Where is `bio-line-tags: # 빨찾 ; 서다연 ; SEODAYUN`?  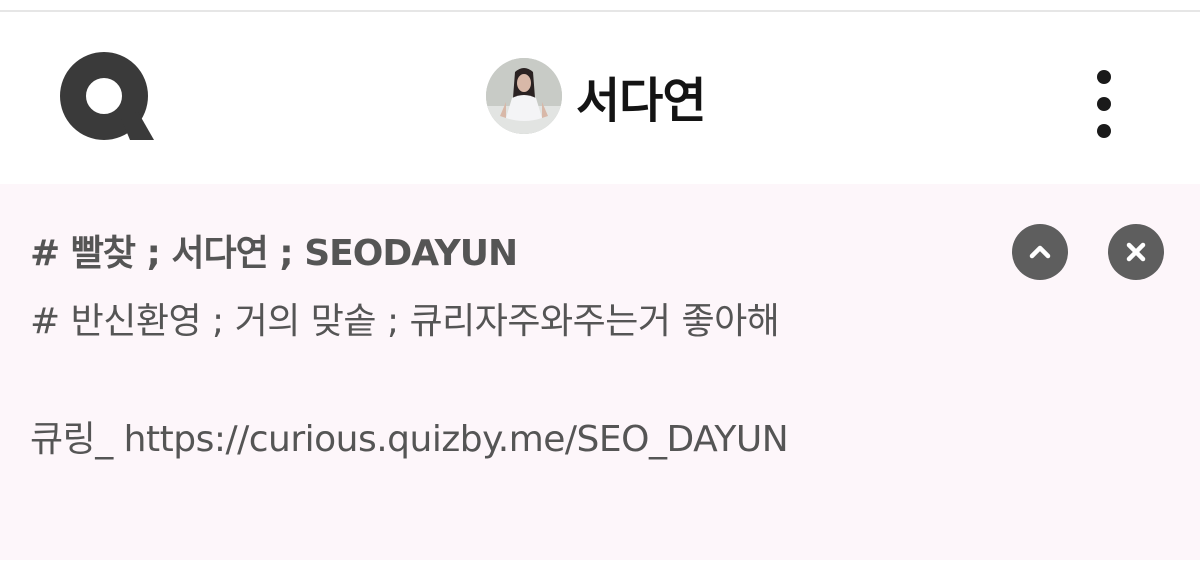
bio-line-tags: # 빨찾 ; 서다연 ; SEODAYUN is located at coordinates (274, 253).